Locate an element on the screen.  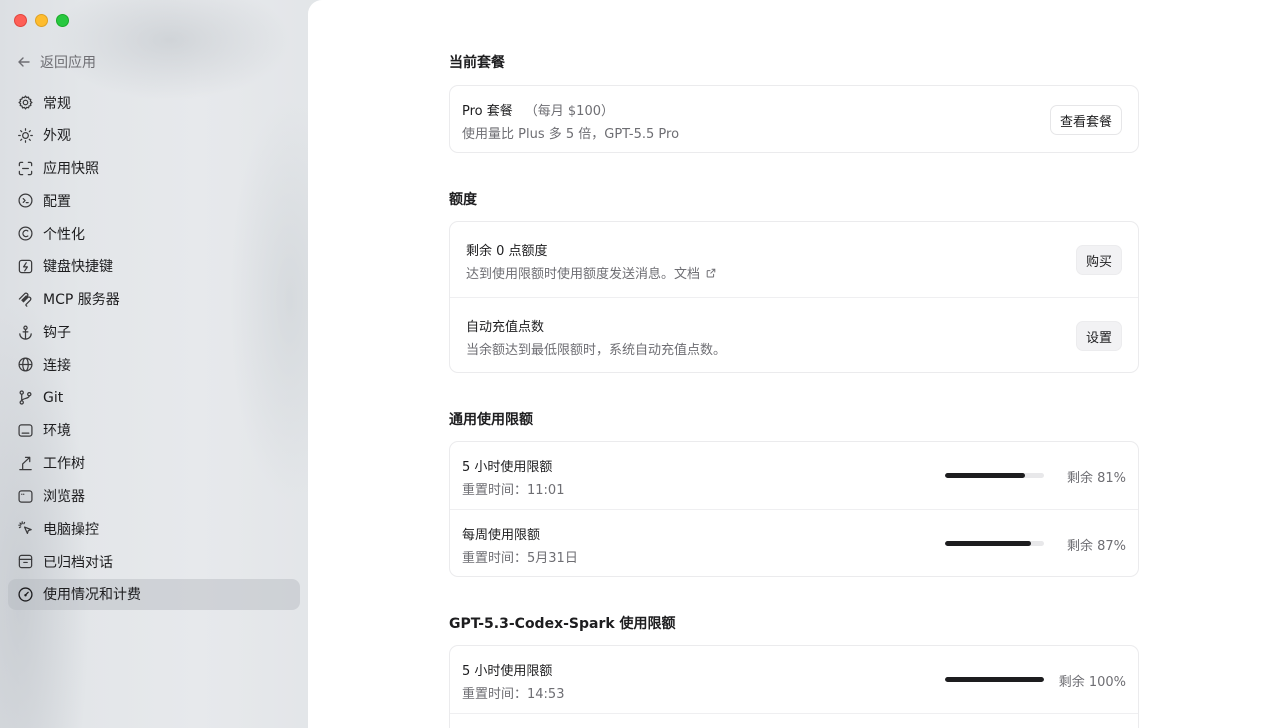
sidebar-item-label: 钩子 is located at coordinates (57, 333).